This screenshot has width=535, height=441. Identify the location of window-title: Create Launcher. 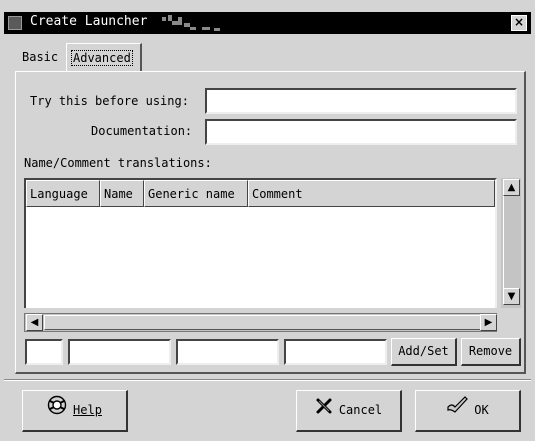
(89, 21).